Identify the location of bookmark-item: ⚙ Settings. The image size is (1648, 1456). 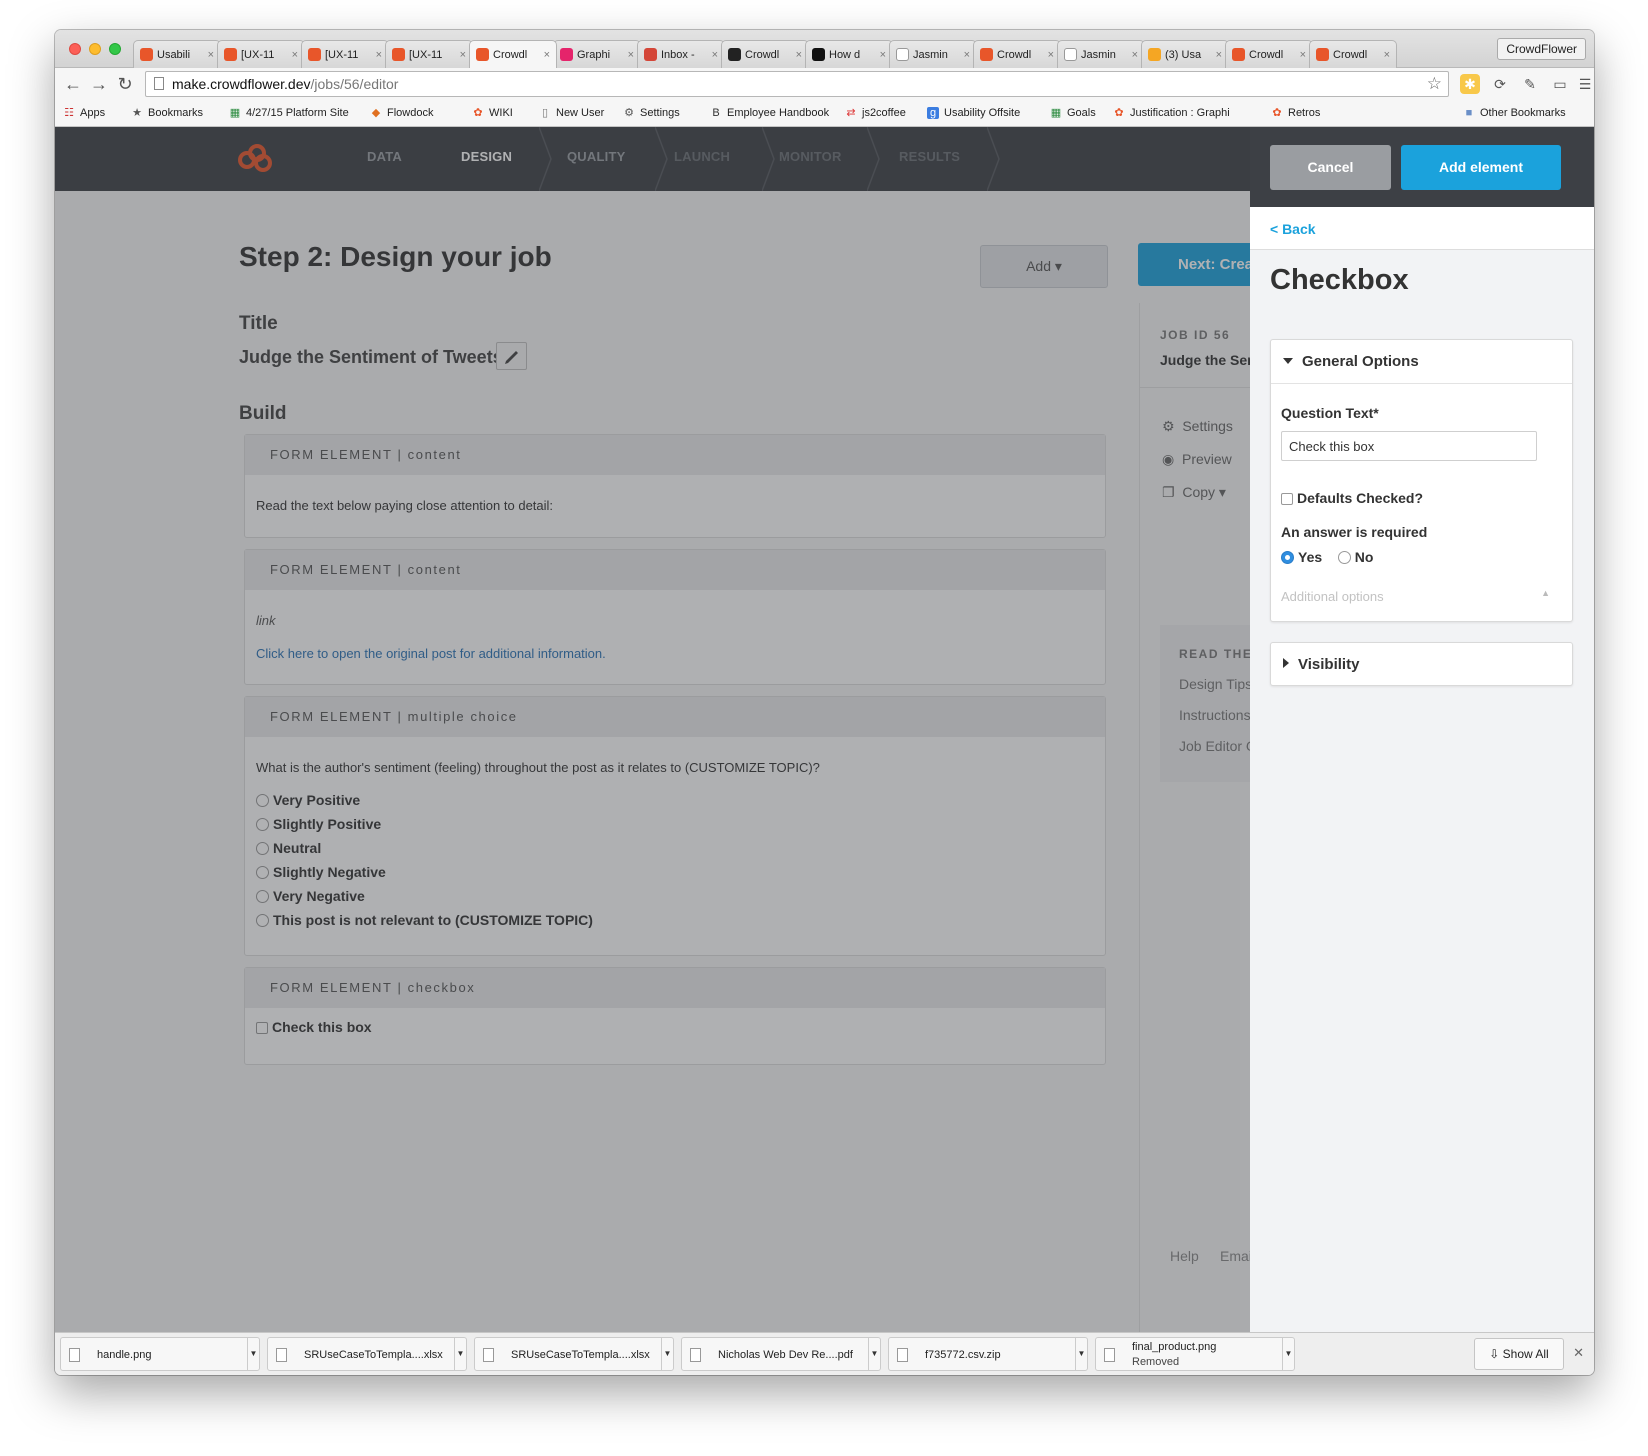
(651, 113).